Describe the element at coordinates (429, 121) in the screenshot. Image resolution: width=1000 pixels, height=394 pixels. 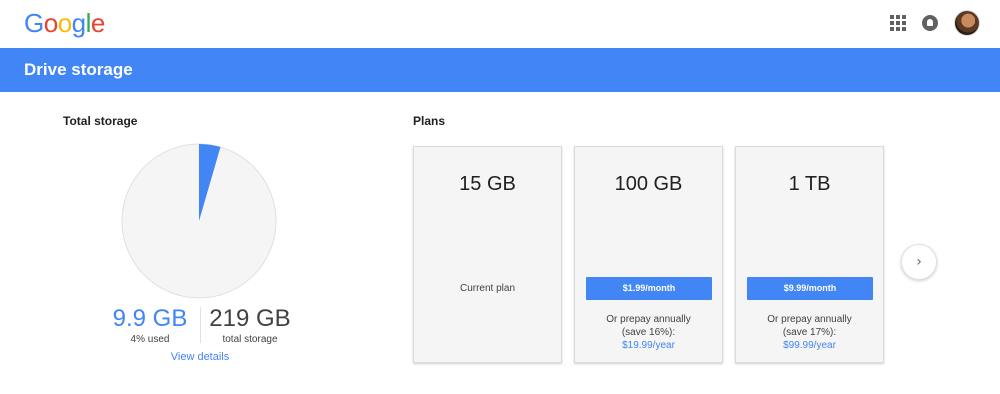
I see `plans-heading: Plans` at that location.